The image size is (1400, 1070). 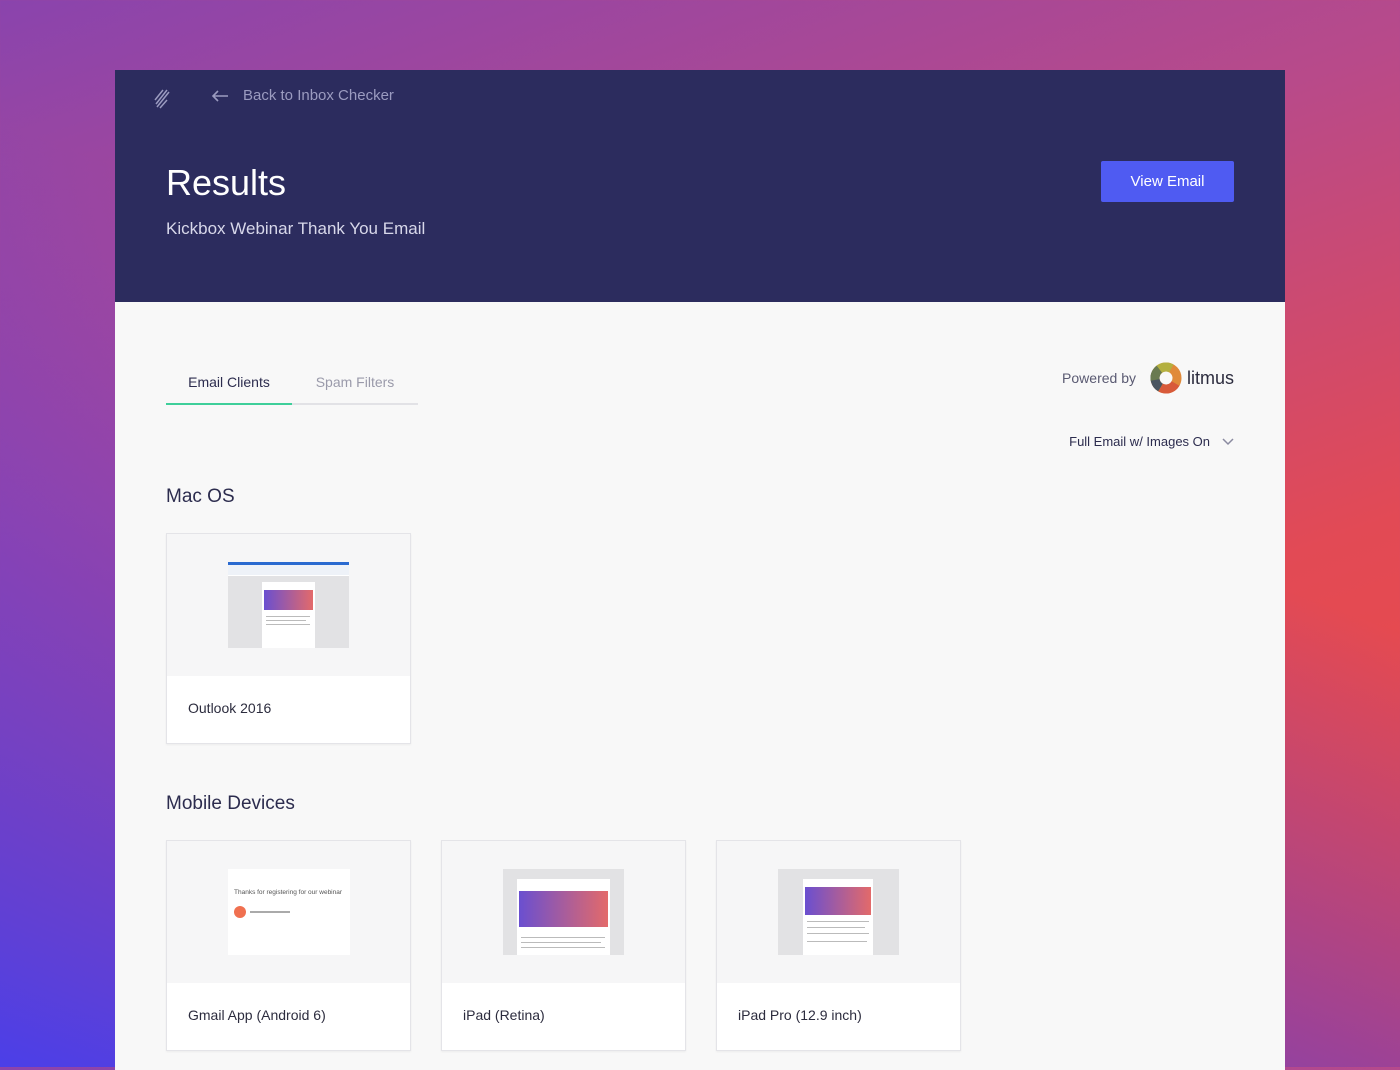 I want to click on arrow-left-icon, so click(x=219, y=95).